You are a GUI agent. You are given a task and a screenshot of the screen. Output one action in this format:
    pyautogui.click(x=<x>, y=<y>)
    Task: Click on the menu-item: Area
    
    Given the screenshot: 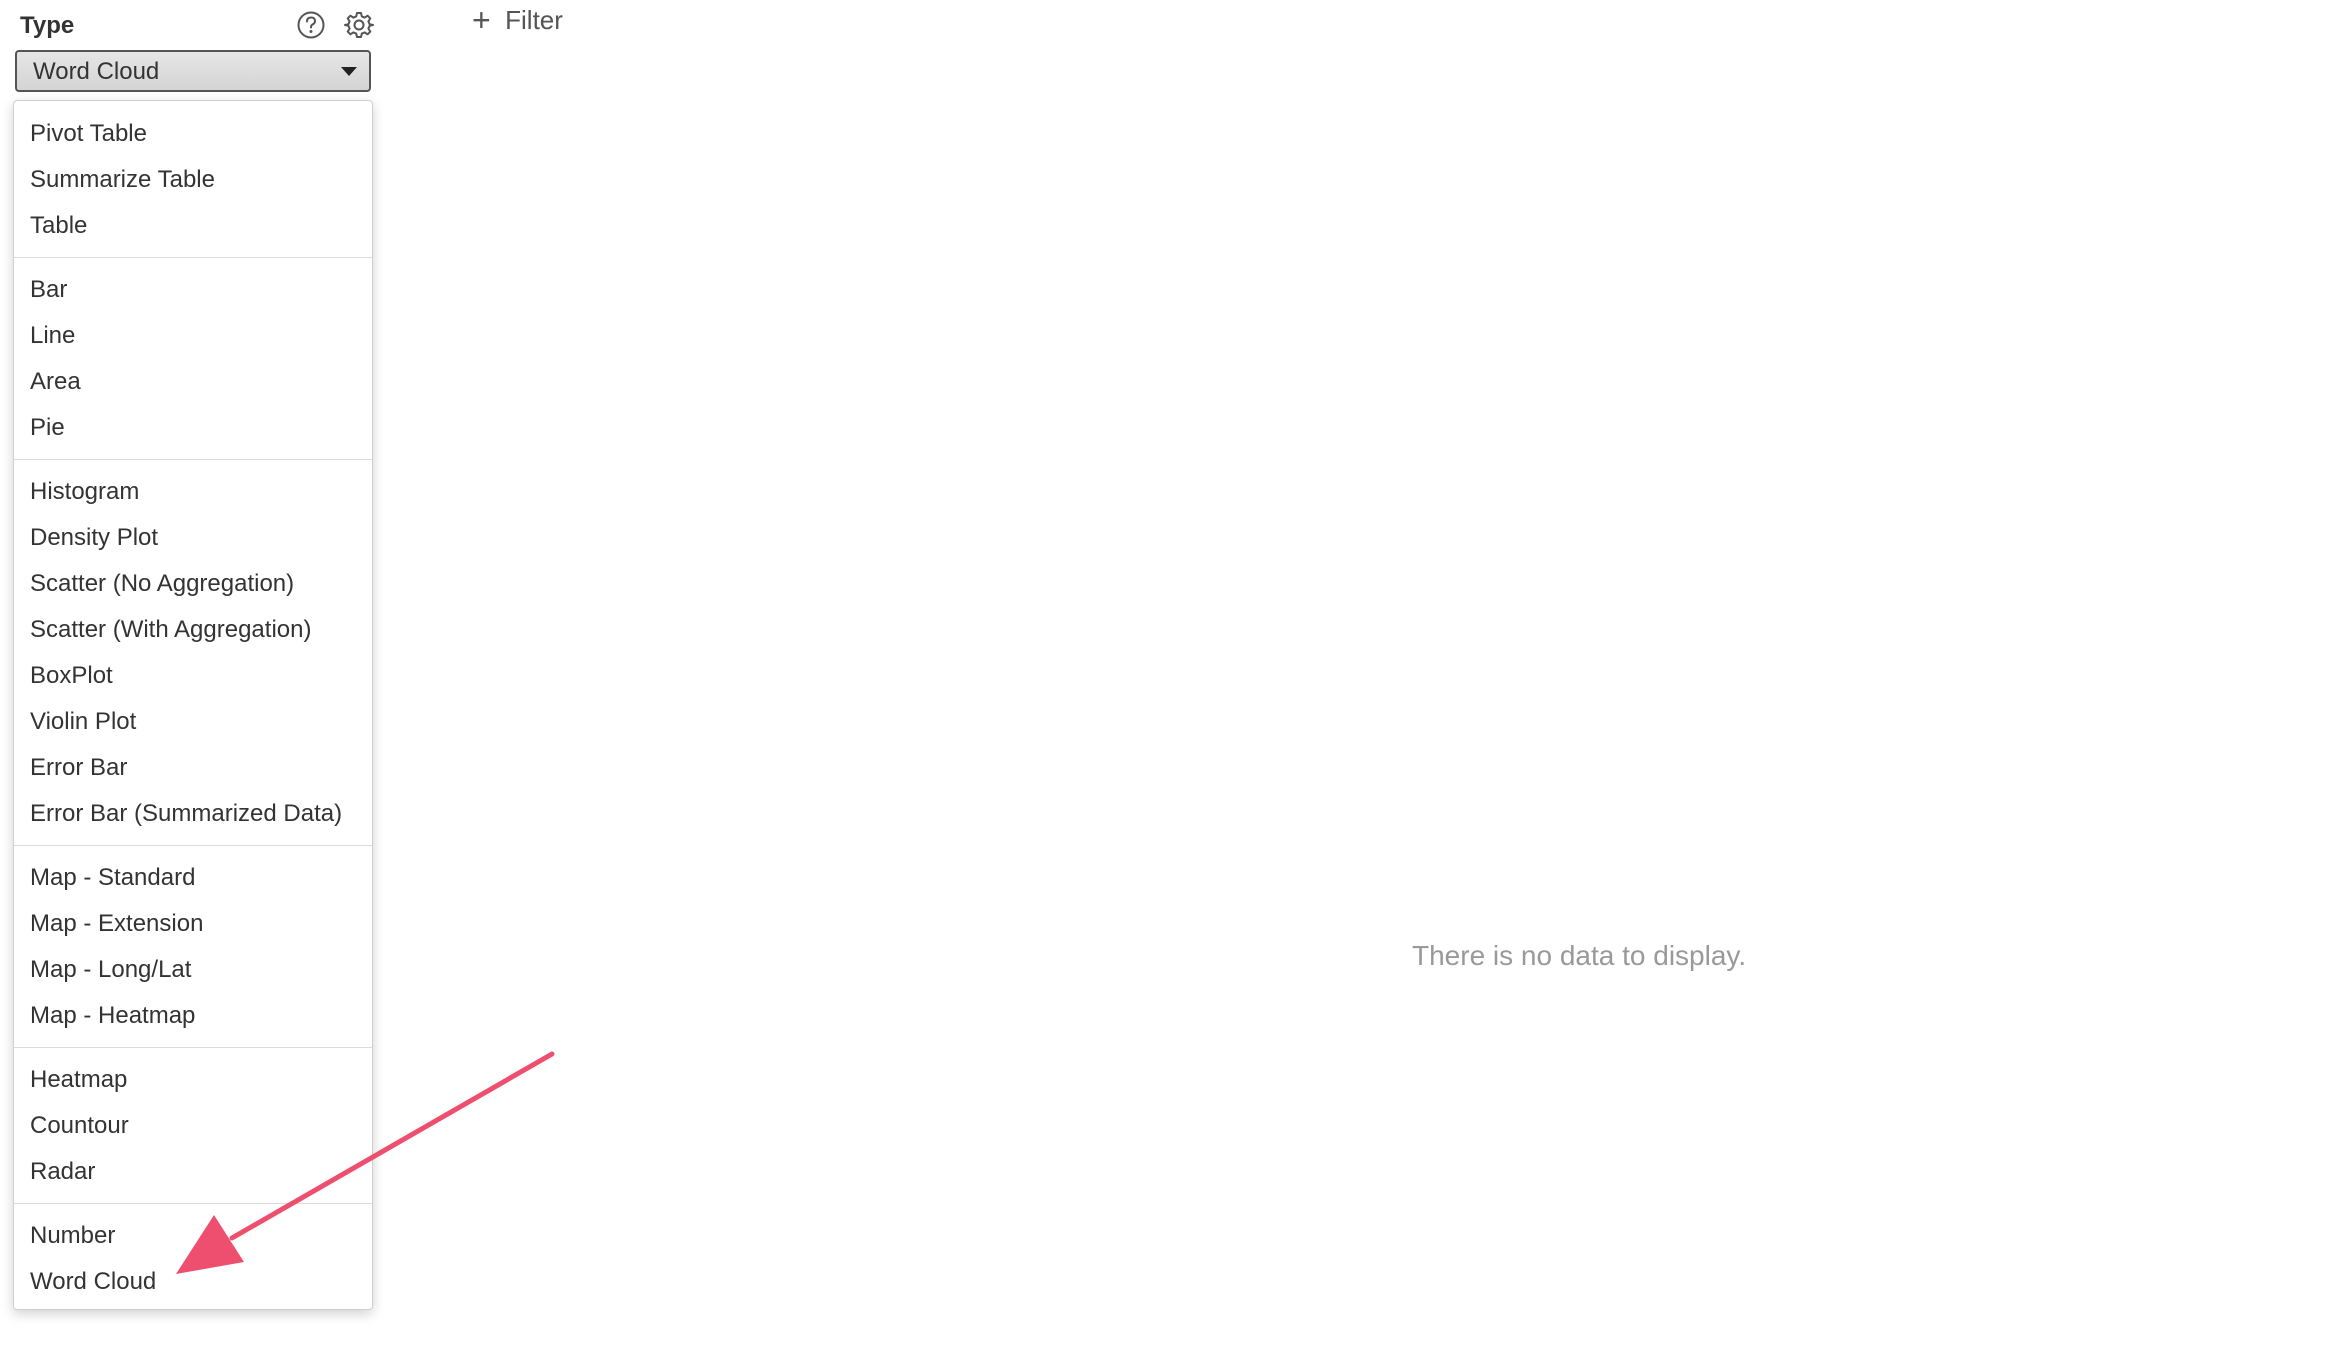 What is the action you would take?
    pyautogui.click(x=193, y=382)
    